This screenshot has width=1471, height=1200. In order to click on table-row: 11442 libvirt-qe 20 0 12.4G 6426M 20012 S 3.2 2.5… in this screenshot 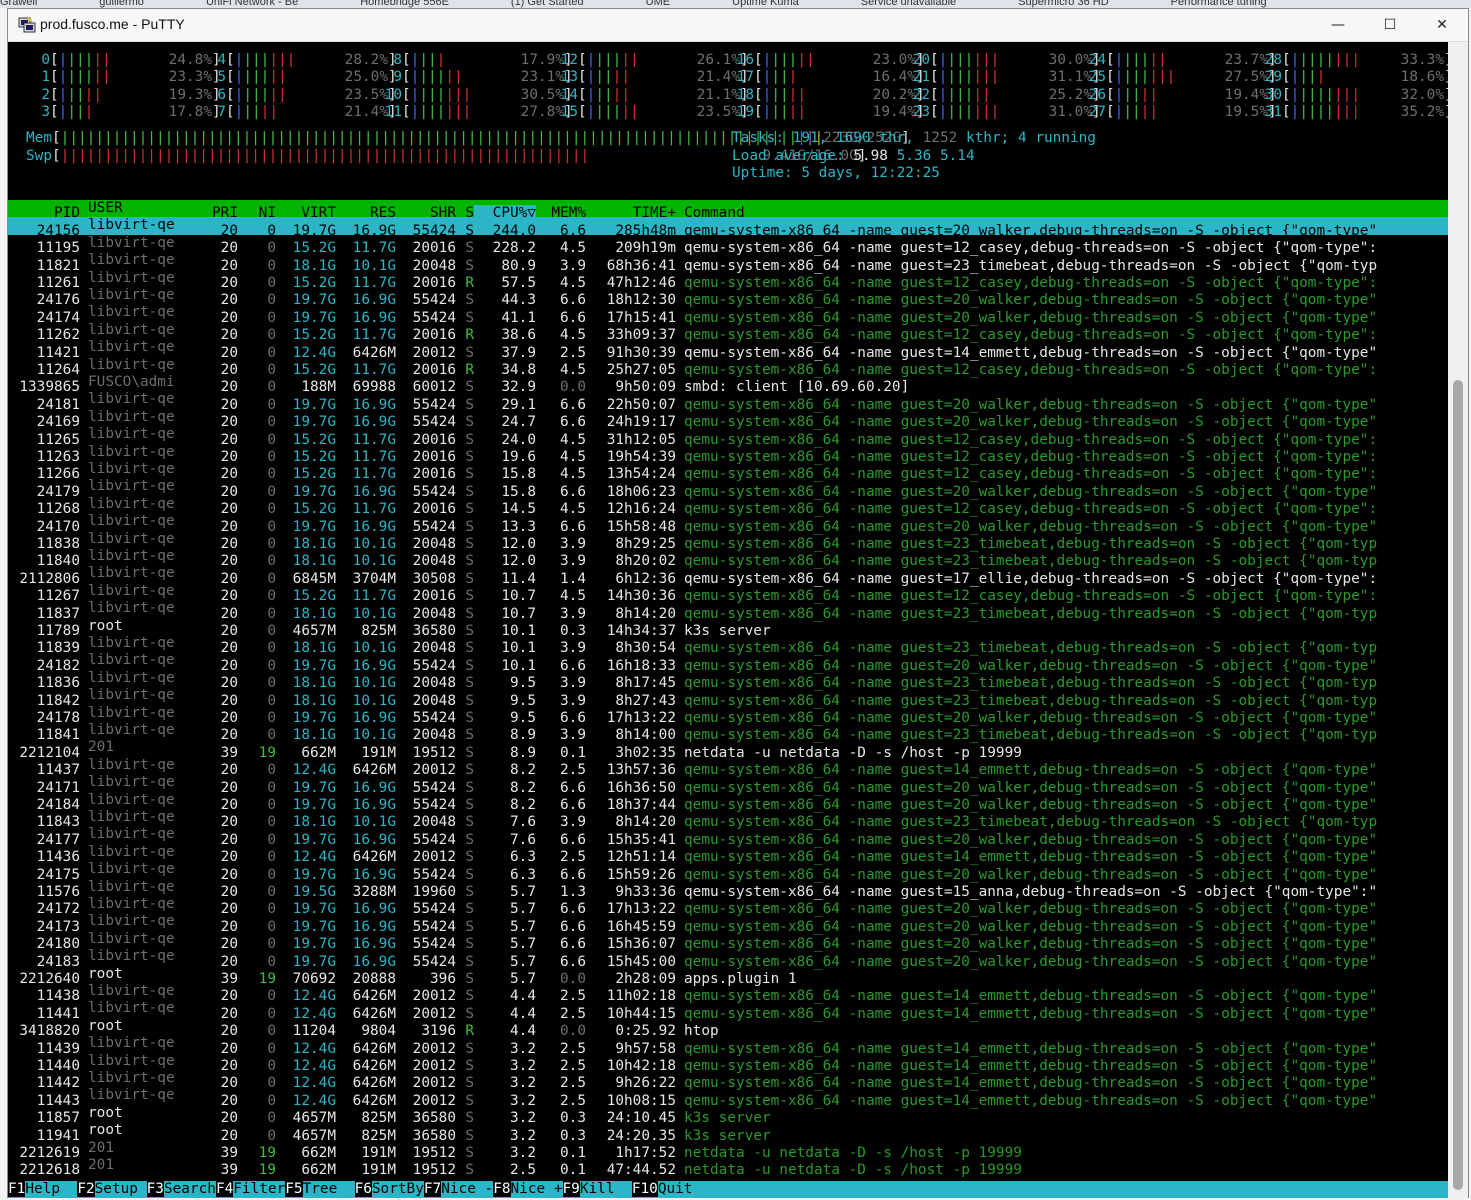, I will do `click(728, 1080)`.